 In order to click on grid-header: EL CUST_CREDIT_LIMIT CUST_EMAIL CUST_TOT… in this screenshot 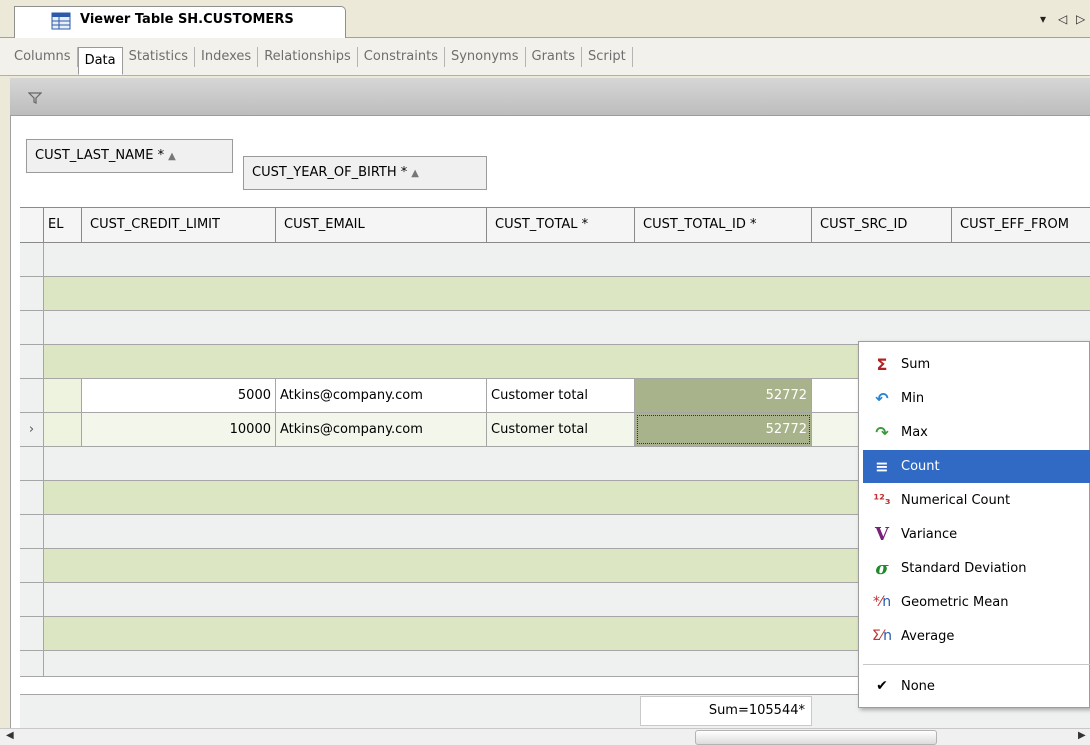, I will do `click(555, 225)`.